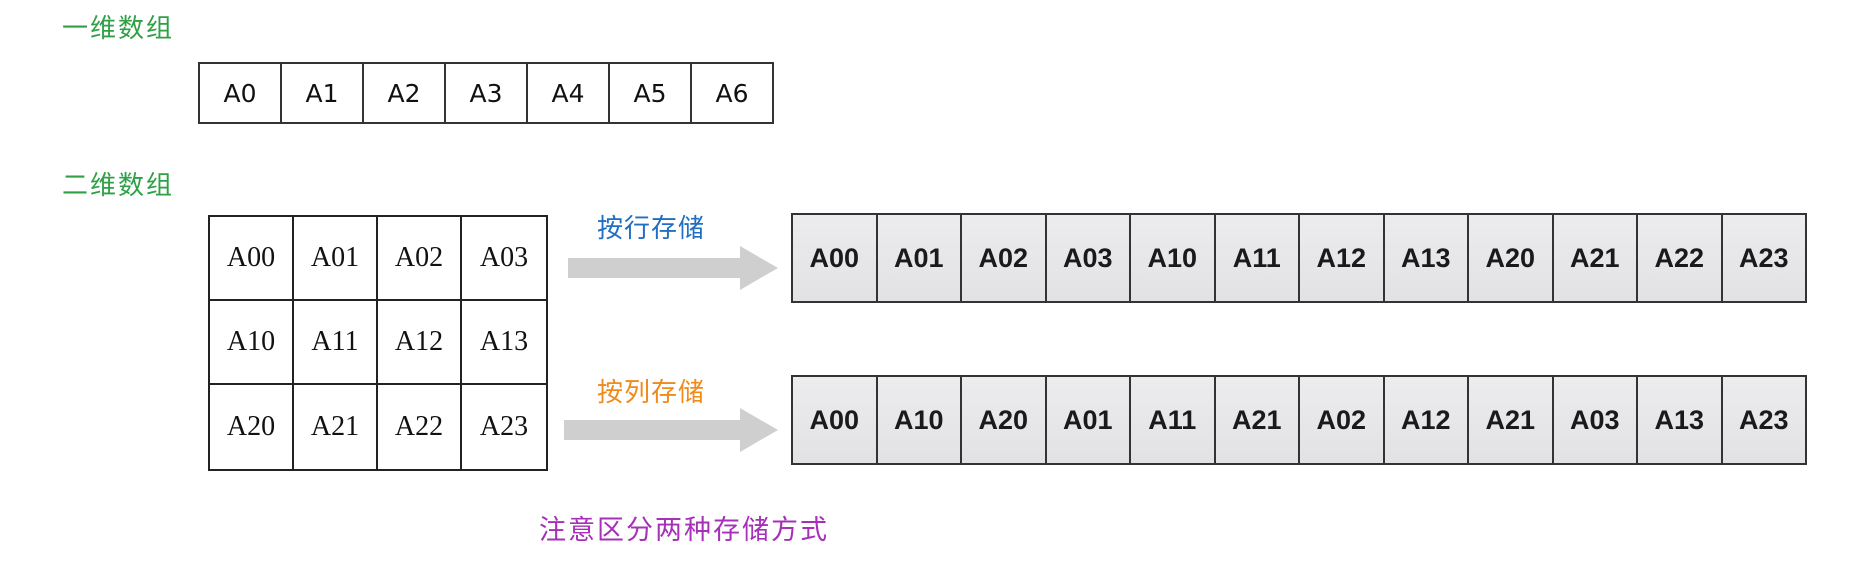 Image resolution: width=1861 pixels, height=564 pixels. I want to click on matrix-cell: A03, so click(504, 259).